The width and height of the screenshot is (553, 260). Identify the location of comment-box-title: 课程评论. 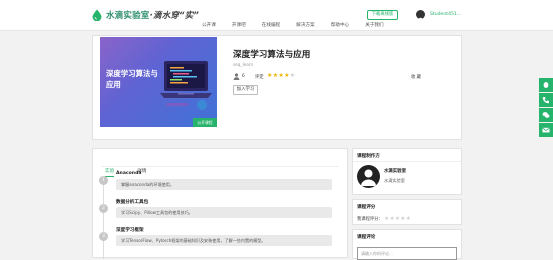
(366, 237).